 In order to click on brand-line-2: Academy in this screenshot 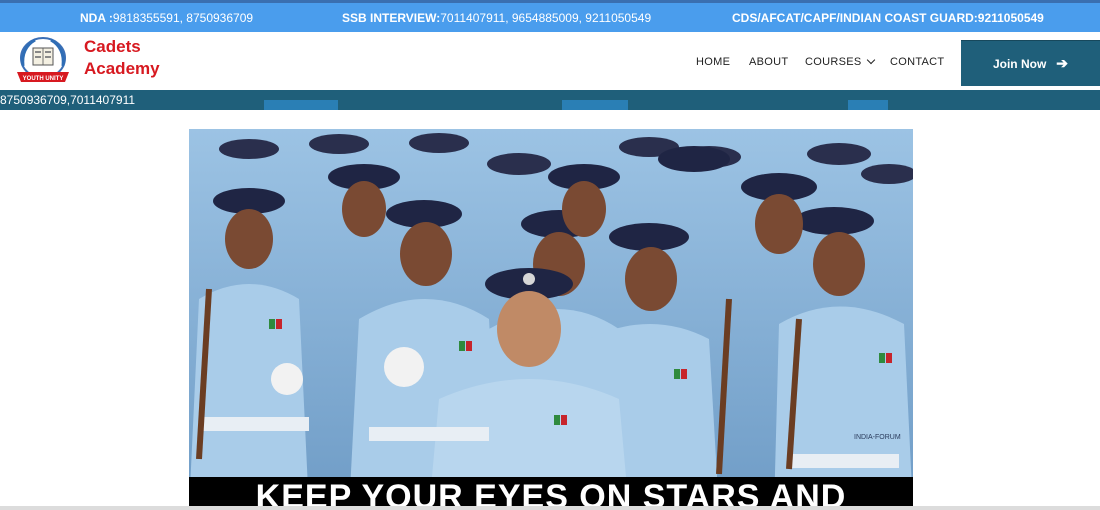, I will do `click(122, 68)`.